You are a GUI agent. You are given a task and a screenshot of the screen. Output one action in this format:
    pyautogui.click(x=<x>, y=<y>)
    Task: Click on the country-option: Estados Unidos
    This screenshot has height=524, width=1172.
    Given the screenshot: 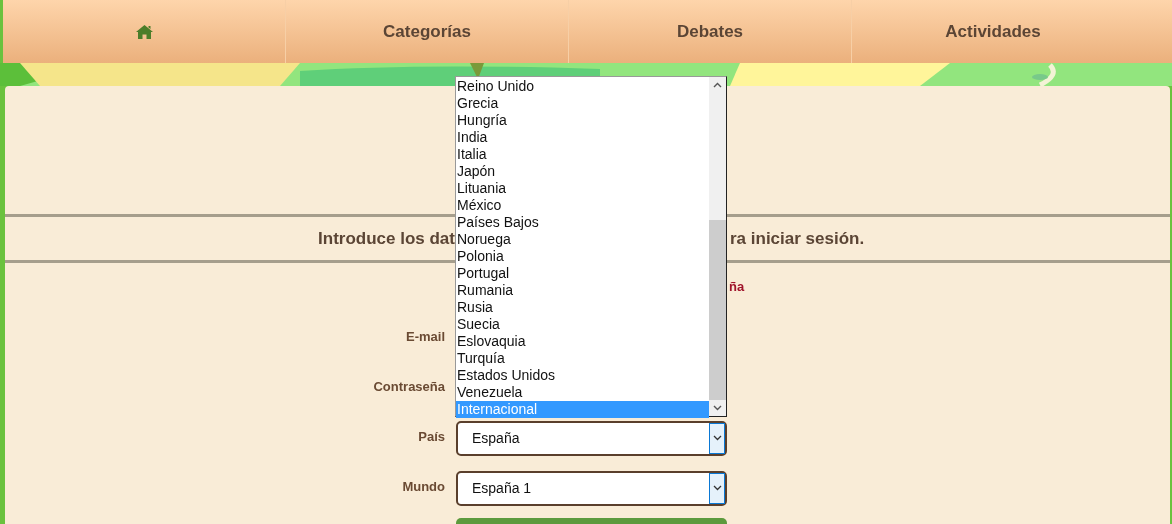 What is the action you would take?
    pyautogui.click(x=582, y=375)
    